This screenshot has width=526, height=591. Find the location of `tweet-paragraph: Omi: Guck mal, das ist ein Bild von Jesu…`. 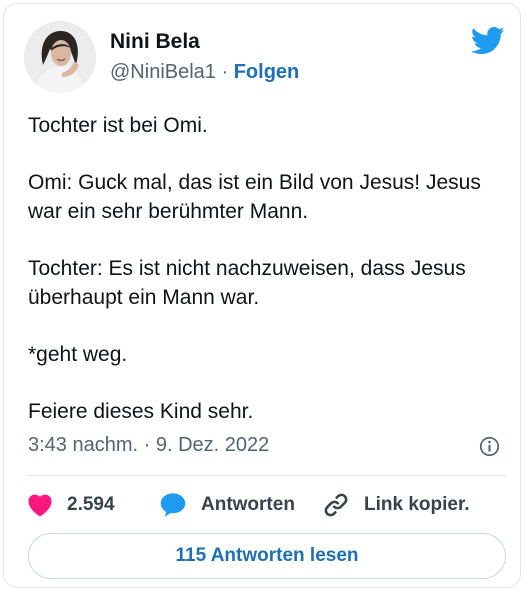

tweet-paragraph: Omi: Guck mal, das ist ein Bild von Jesu… is located at coordinates (254, 197).